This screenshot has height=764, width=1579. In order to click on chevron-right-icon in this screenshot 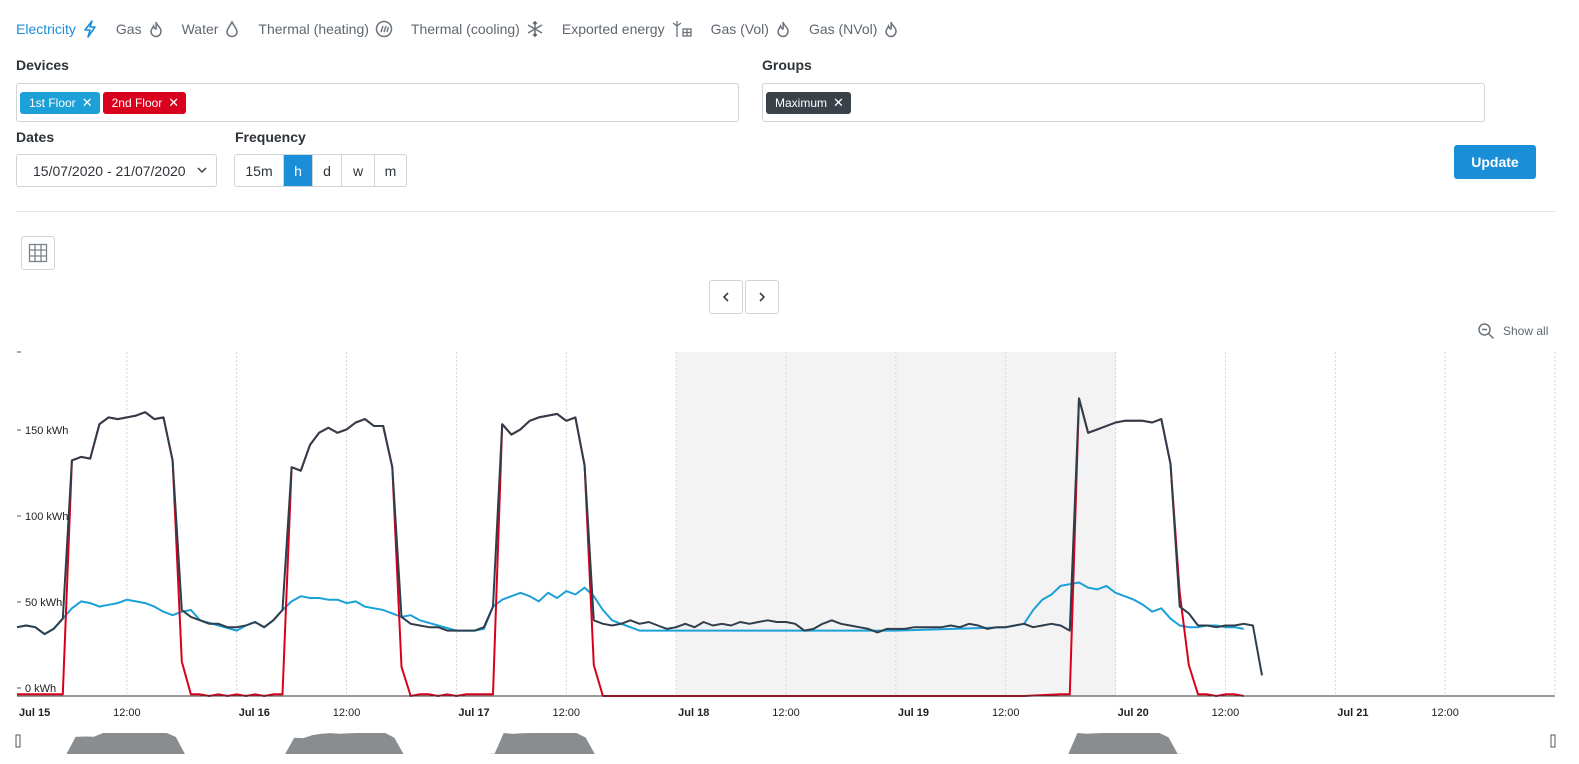, I will do `click(762, 297)`.